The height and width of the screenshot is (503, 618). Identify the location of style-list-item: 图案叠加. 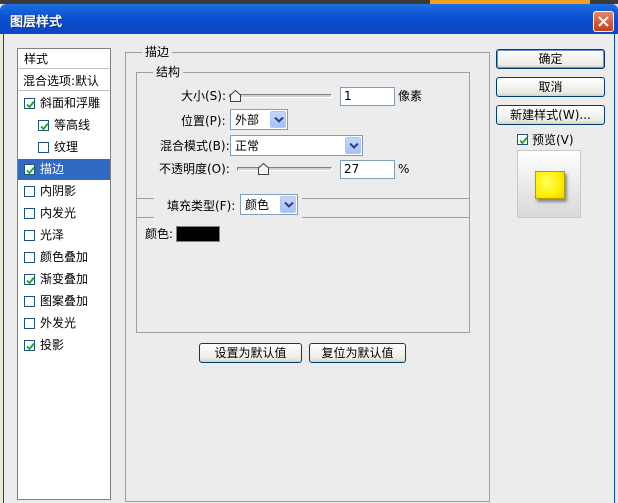
(64, 301).